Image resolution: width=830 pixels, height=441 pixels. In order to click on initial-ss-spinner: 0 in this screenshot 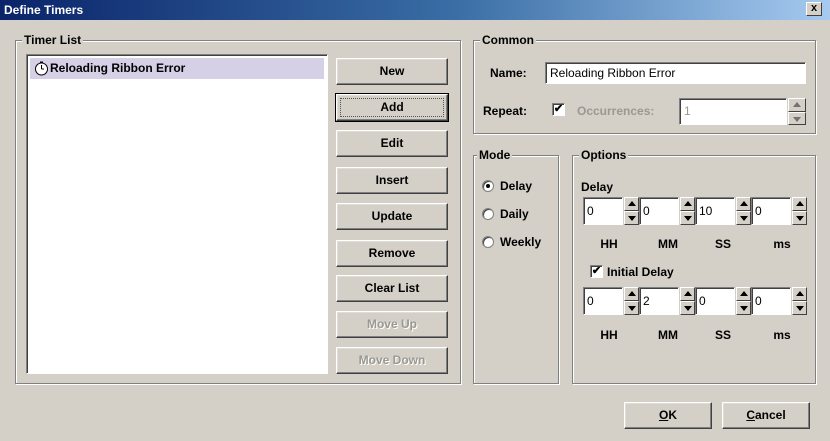, I will do `click(723, 301)`.